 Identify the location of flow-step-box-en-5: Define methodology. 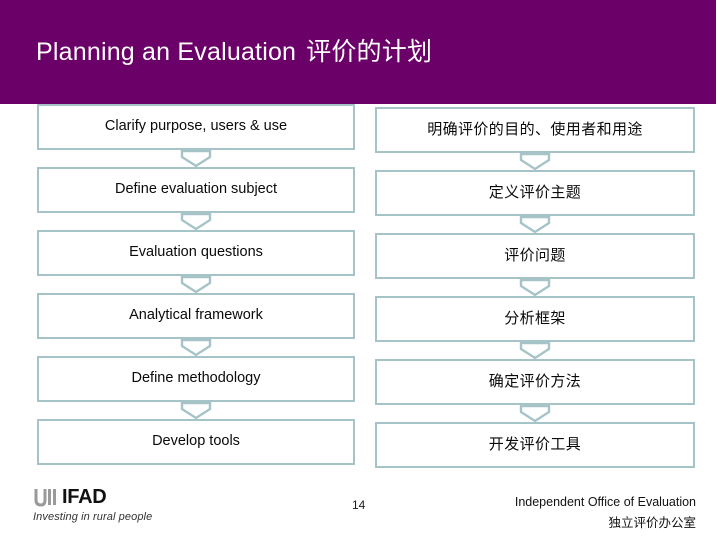
(196, 379).